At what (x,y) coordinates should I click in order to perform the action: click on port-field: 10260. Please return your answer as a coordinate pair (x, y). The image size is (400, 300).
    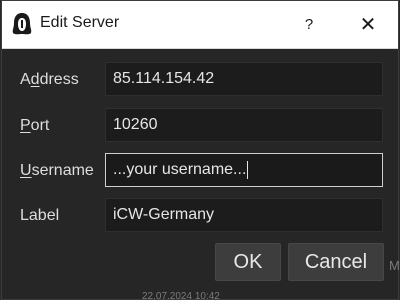
    Looking at the image, I should click on (244, 125).